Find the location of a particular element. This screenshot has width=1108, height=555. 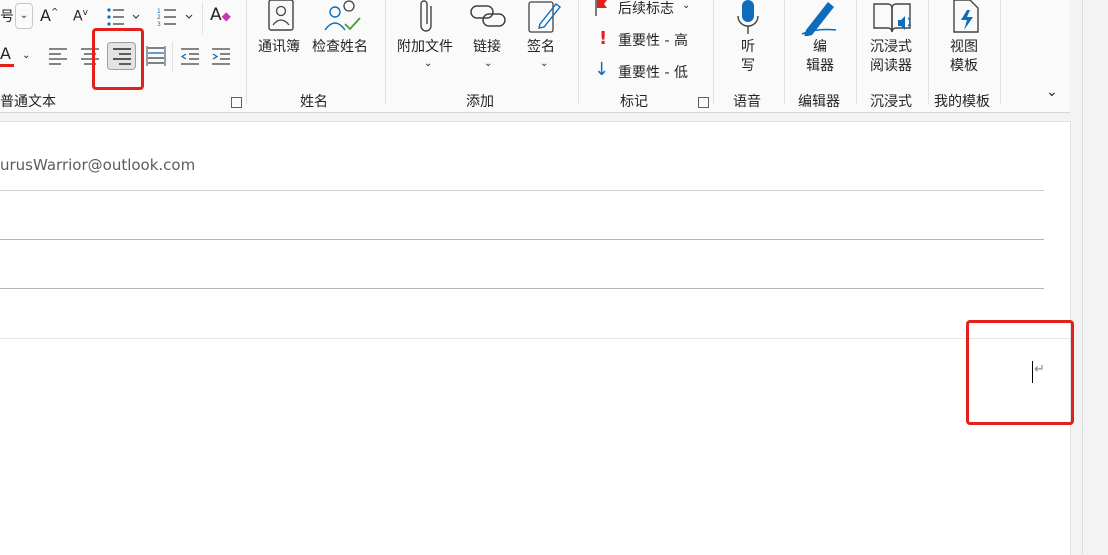

group-label-templates: 我的模板 is located at coordinates (962, 102).